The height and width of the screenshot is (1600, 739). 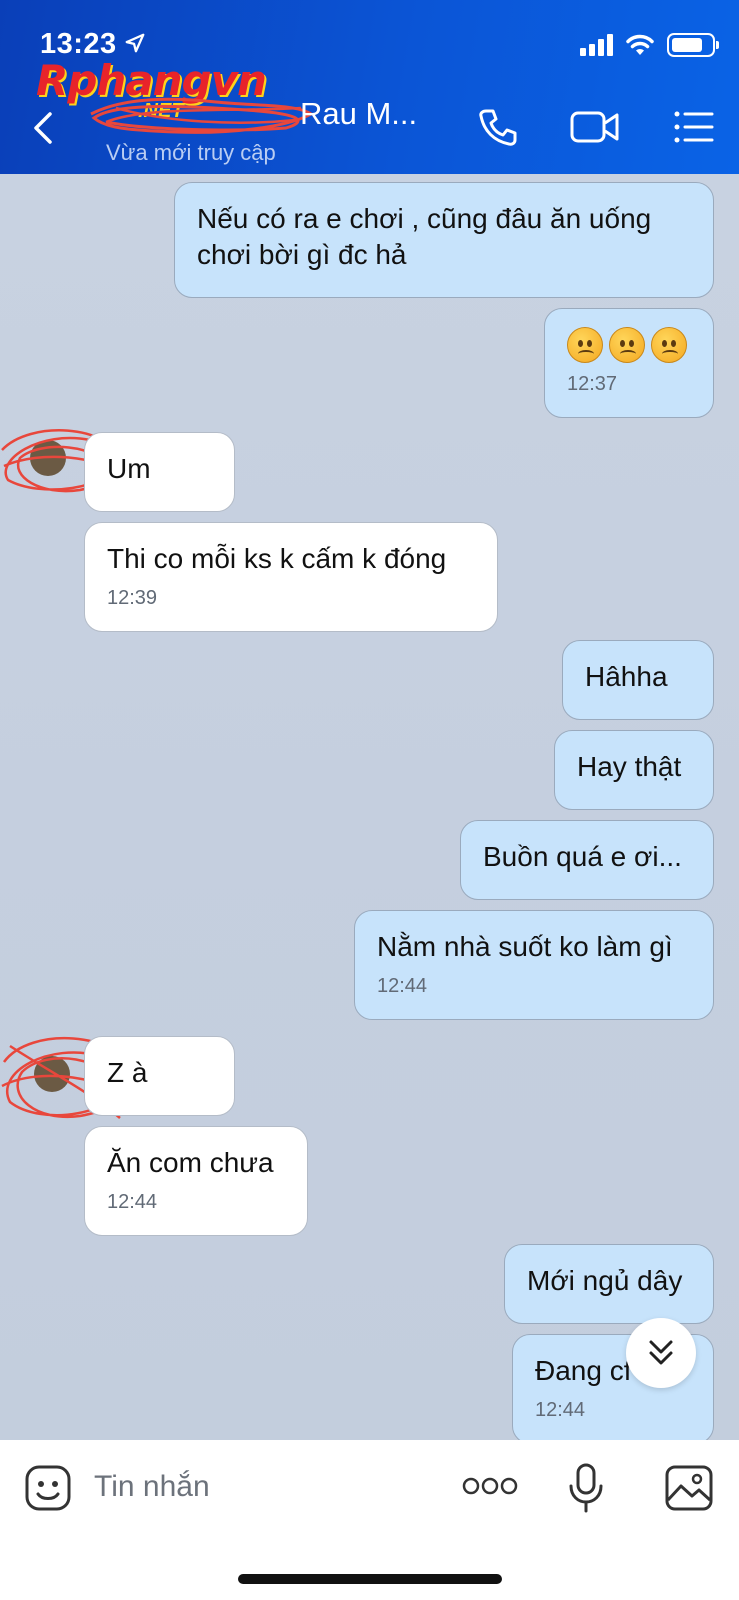 What do you see at coordinates (595, 127) in the screenshot?
I see `video-call-icon` at bounding box center [595, 127].